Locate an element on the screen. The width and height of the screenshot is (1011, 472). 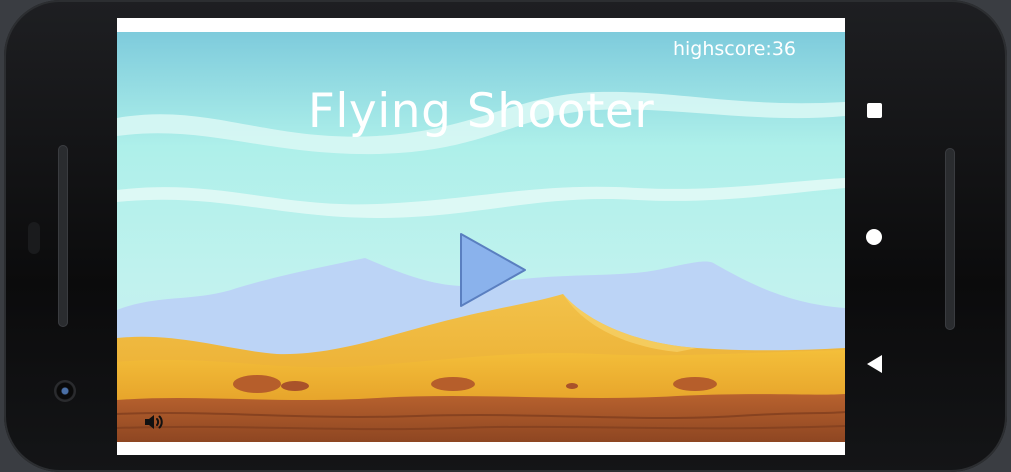
square-icon is located at coordinates (874, 110).